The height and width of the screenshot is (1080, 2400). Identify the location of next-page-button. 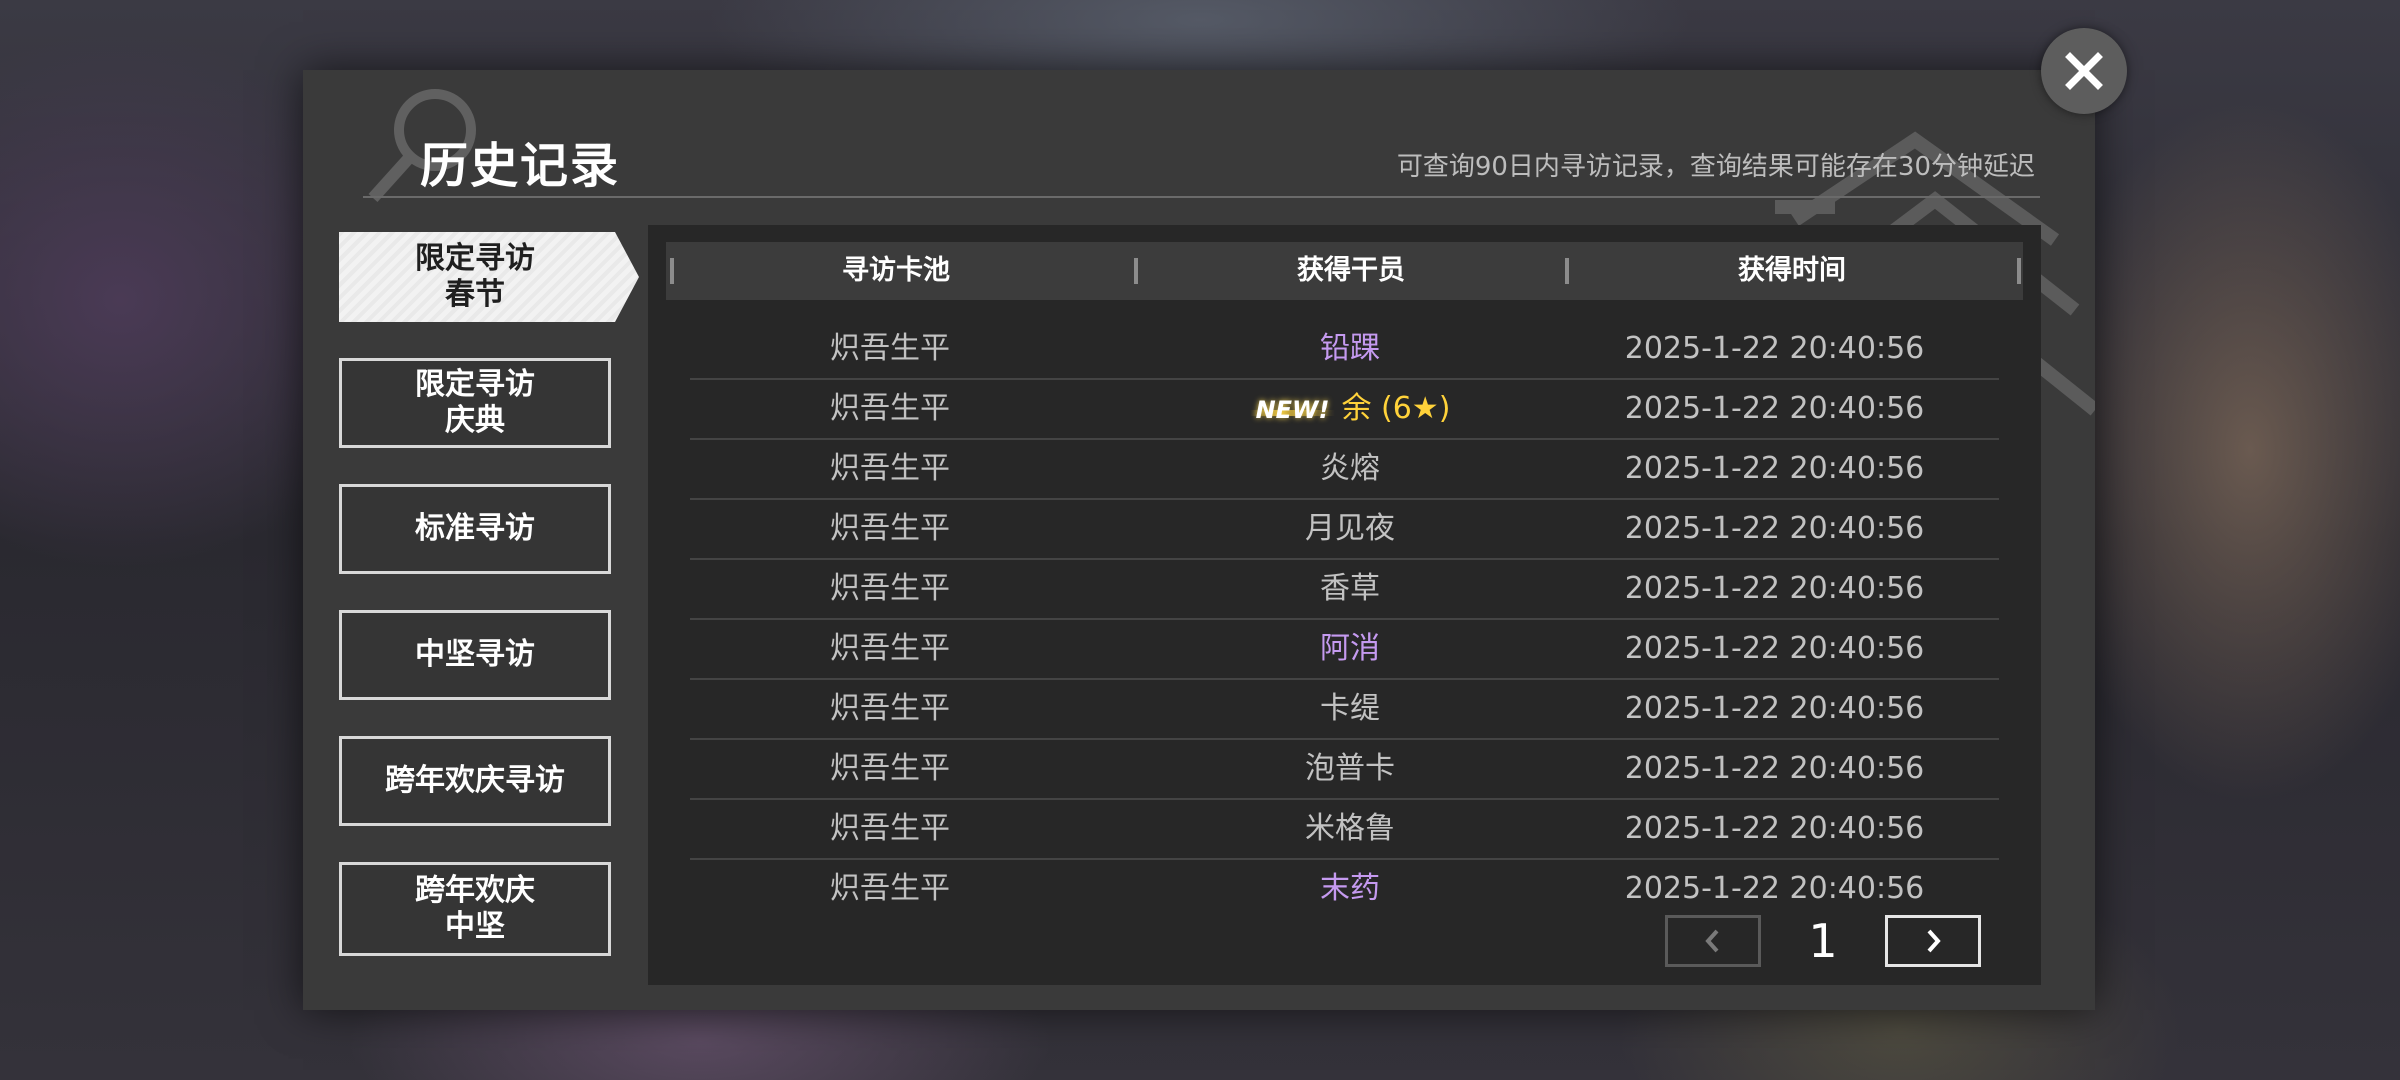
(1933, 941).